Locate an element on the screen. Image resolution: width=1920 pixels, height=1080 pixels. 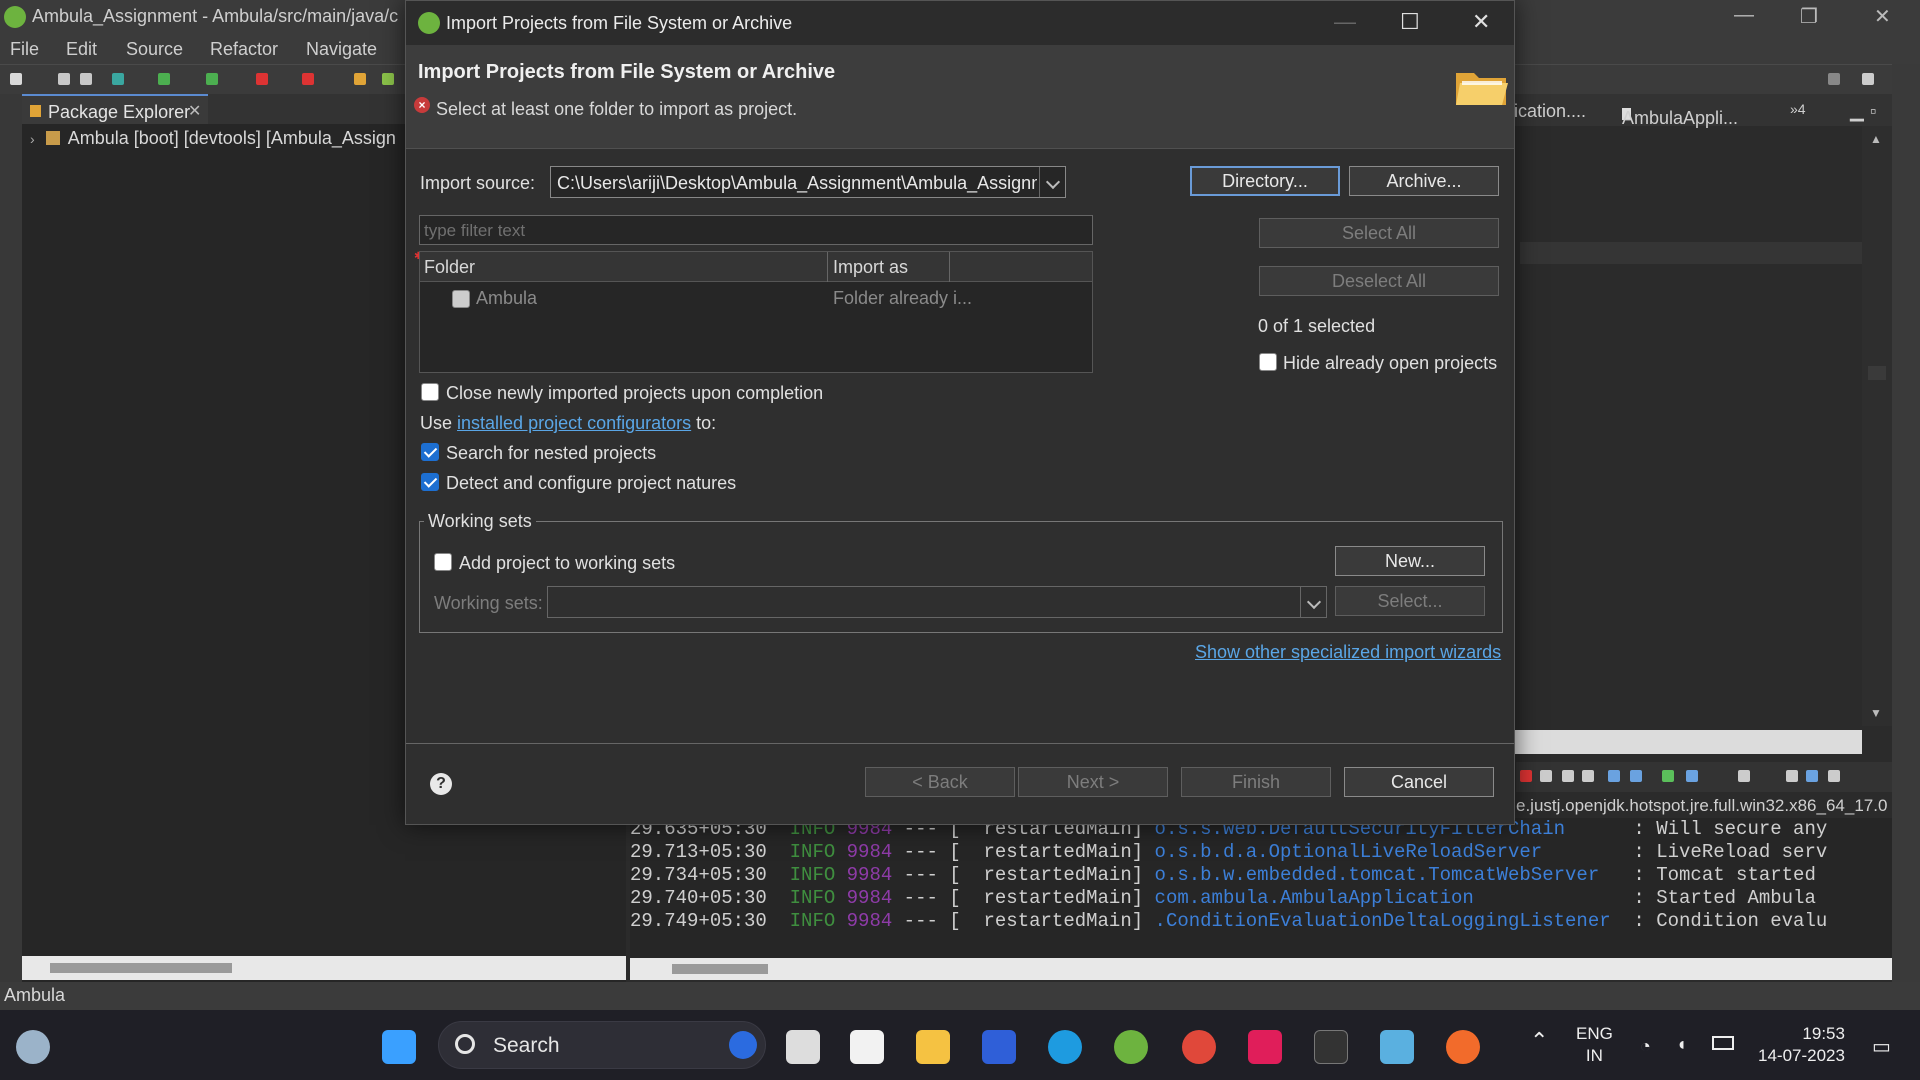
more-tabs-indicator: »4 is located at coordinates (1798, 109).